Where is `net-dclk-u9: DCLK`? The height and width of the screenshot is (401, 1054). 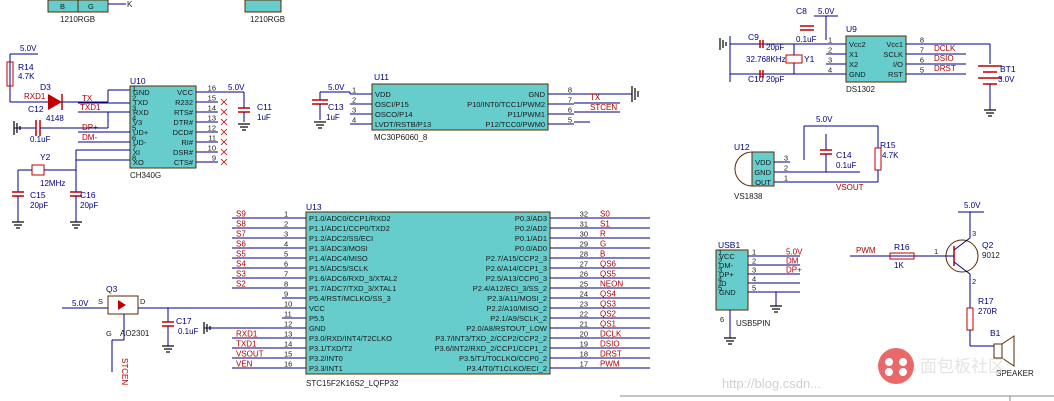
net-dclk-u9: DCLK is located at coordinates (945, 48).